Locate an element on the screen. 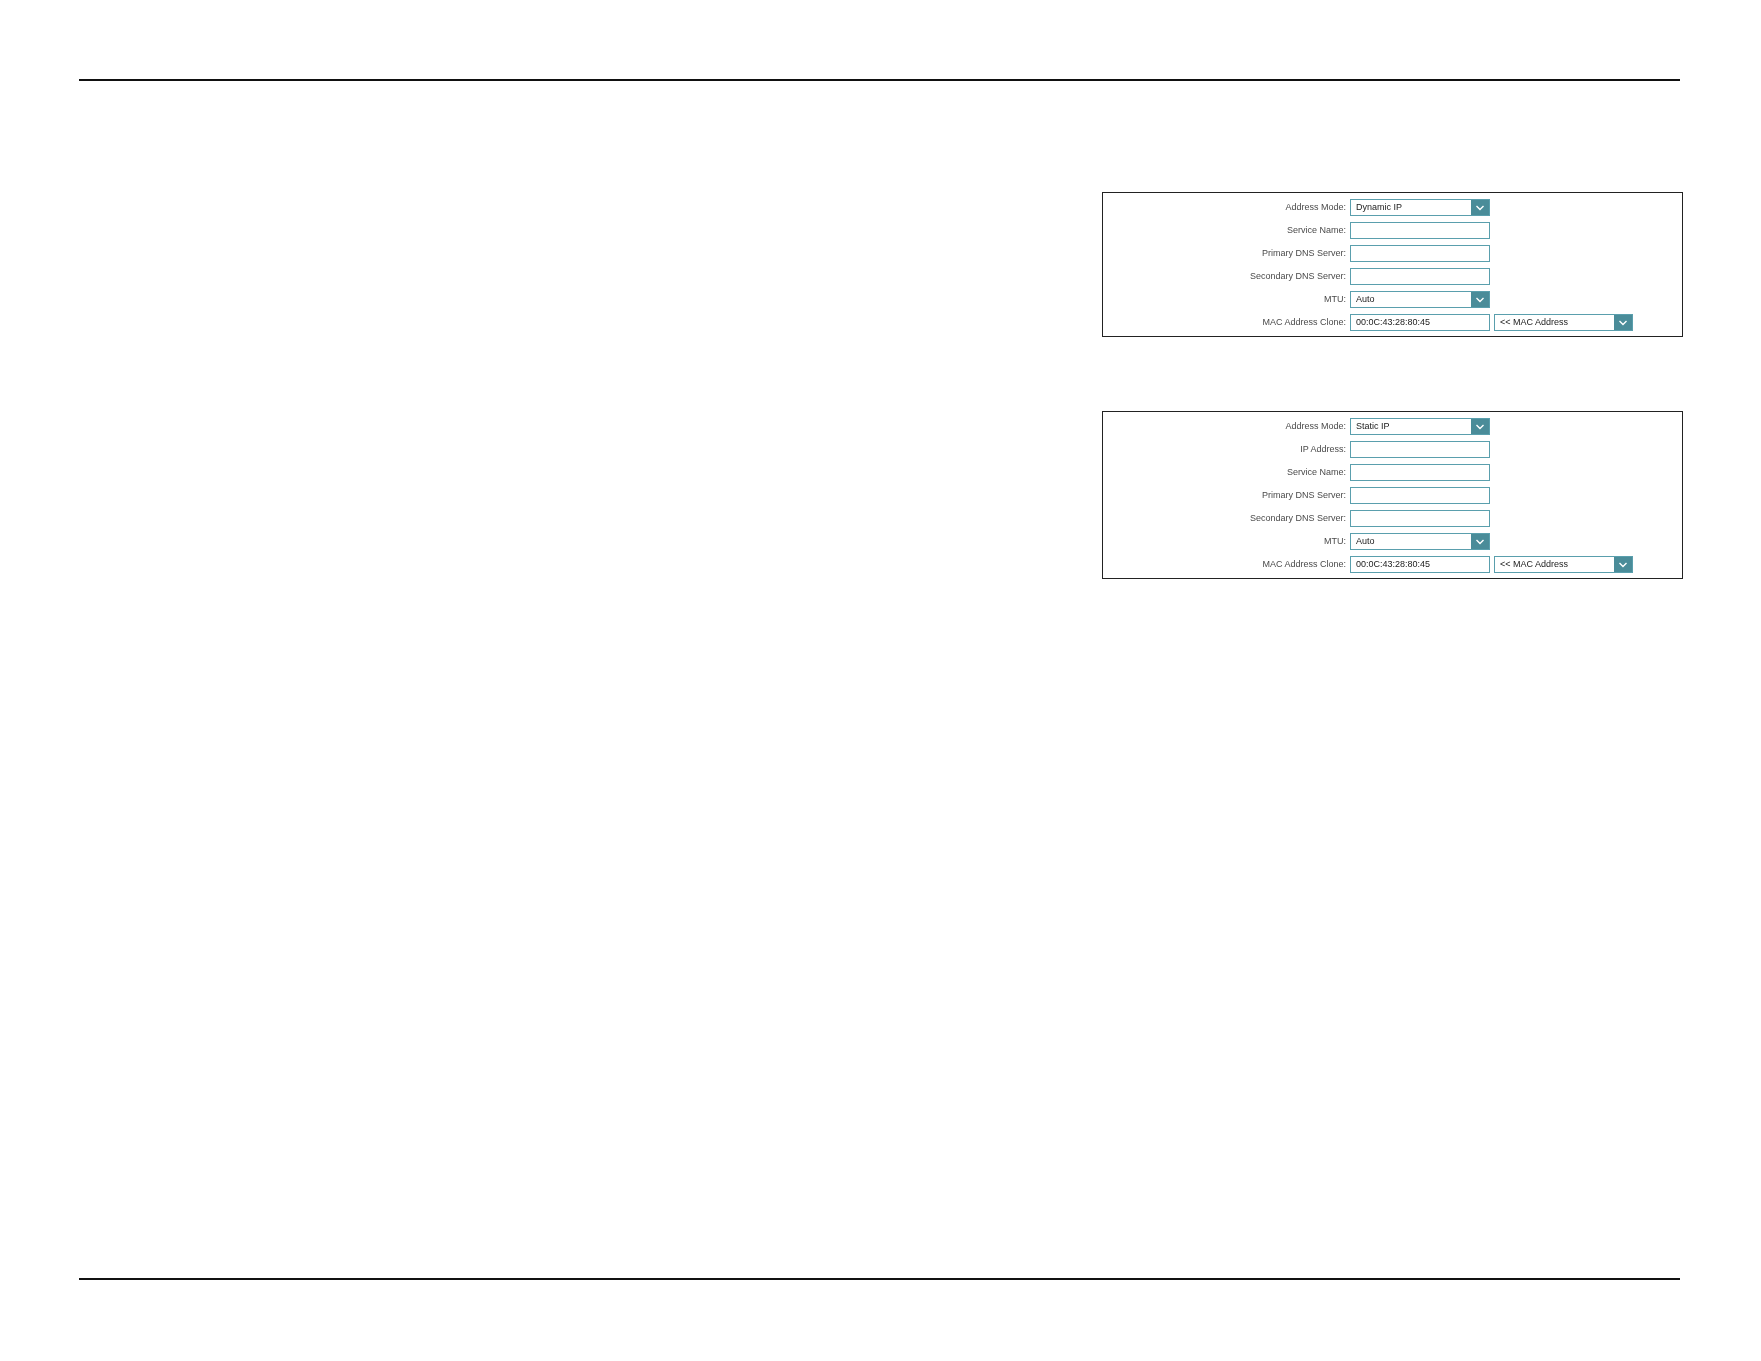 This screenshot has height=1361, width=1761. dropdown-select: Static IP is located at coordinates (1420, 426).